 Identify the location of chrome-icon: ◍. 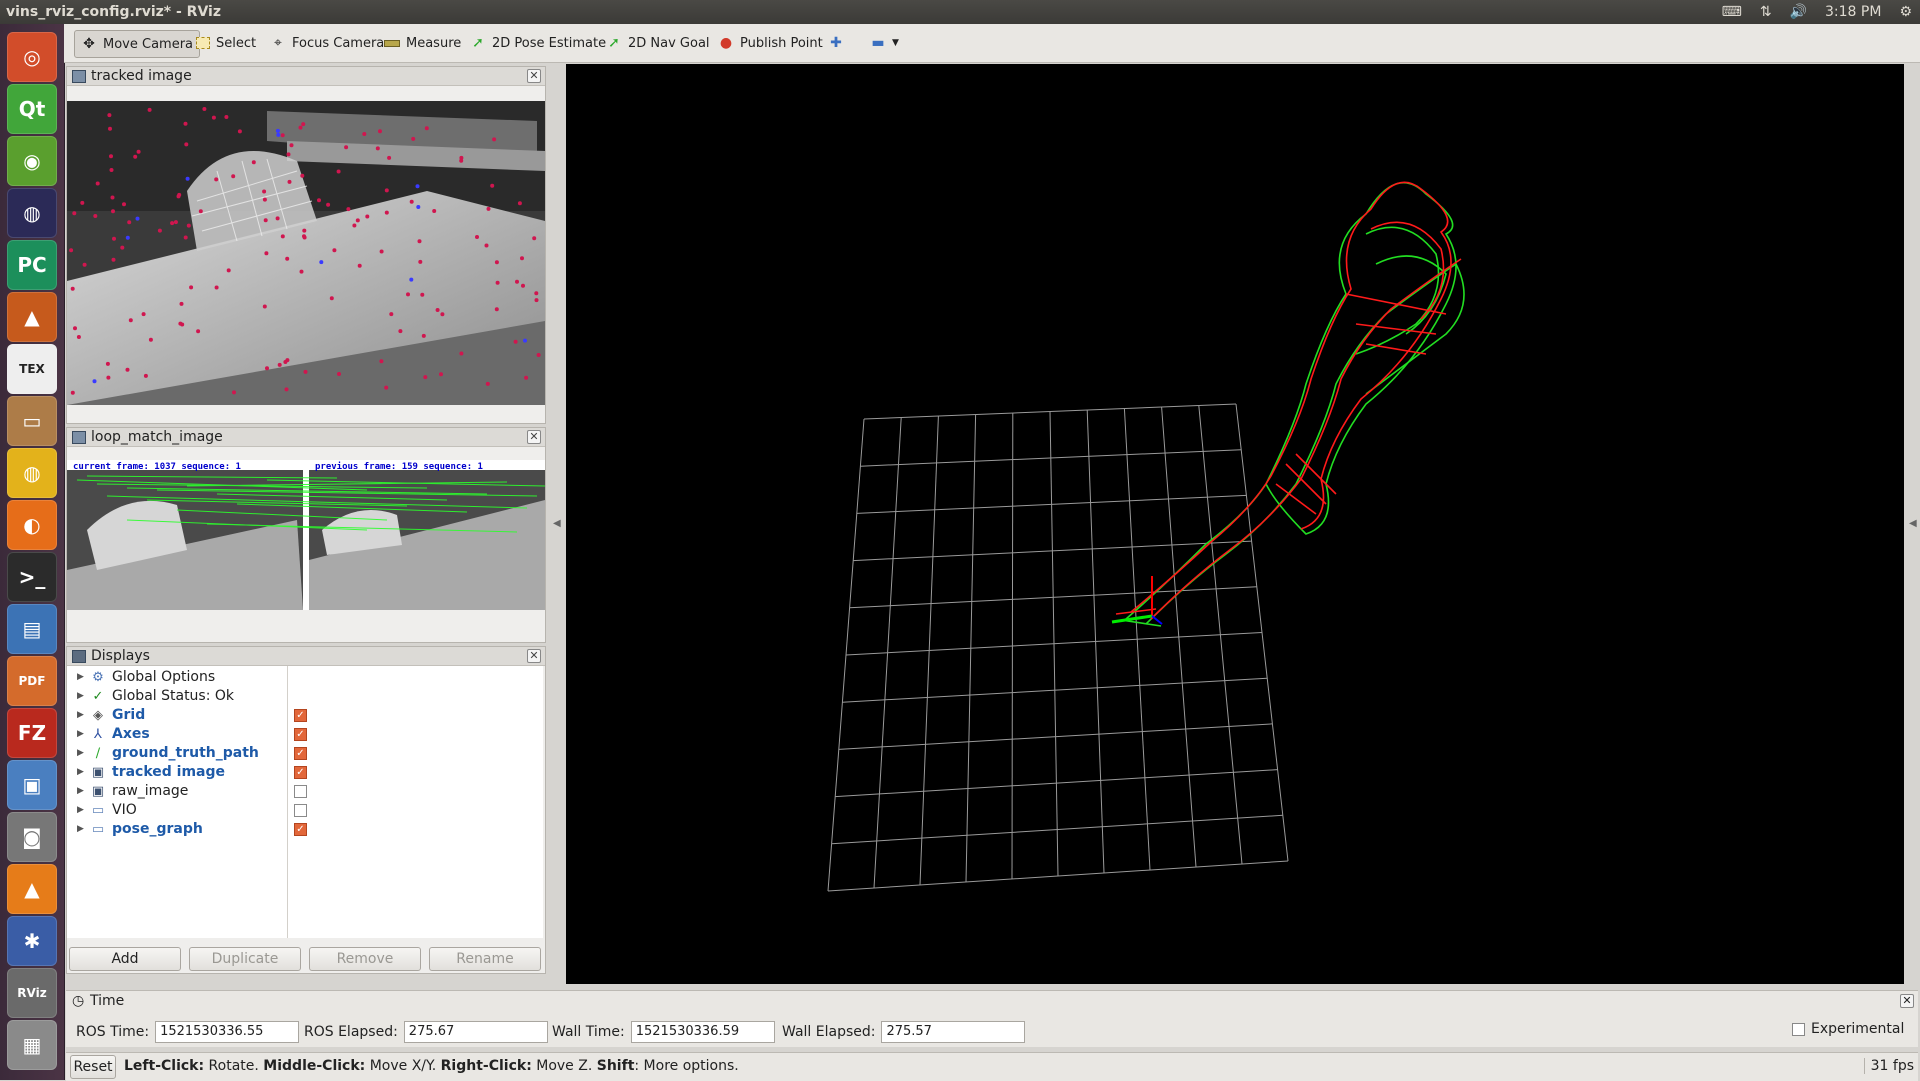
(32, 473).